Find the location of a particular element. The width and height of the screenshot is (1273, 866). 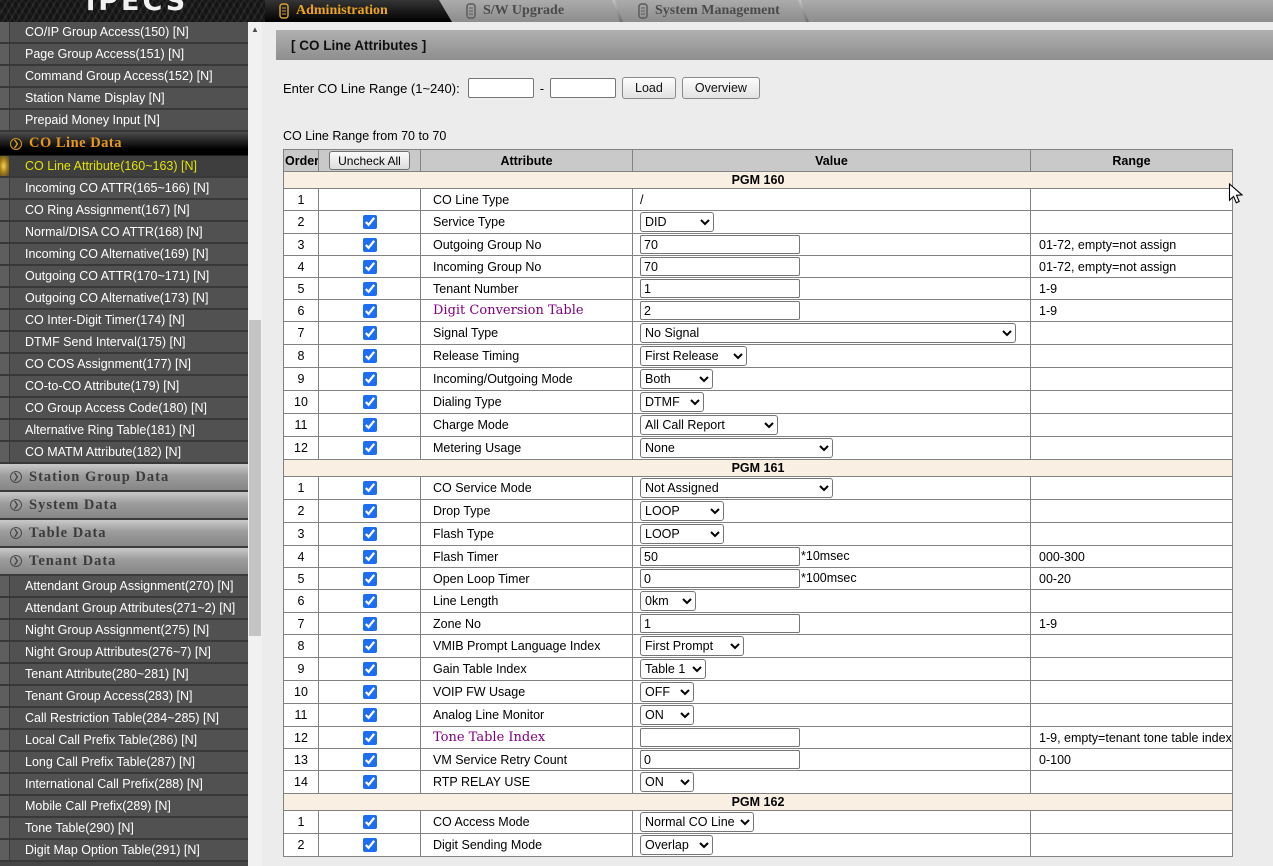

tab-system-management: System Management is located at coordinates (717, 11).